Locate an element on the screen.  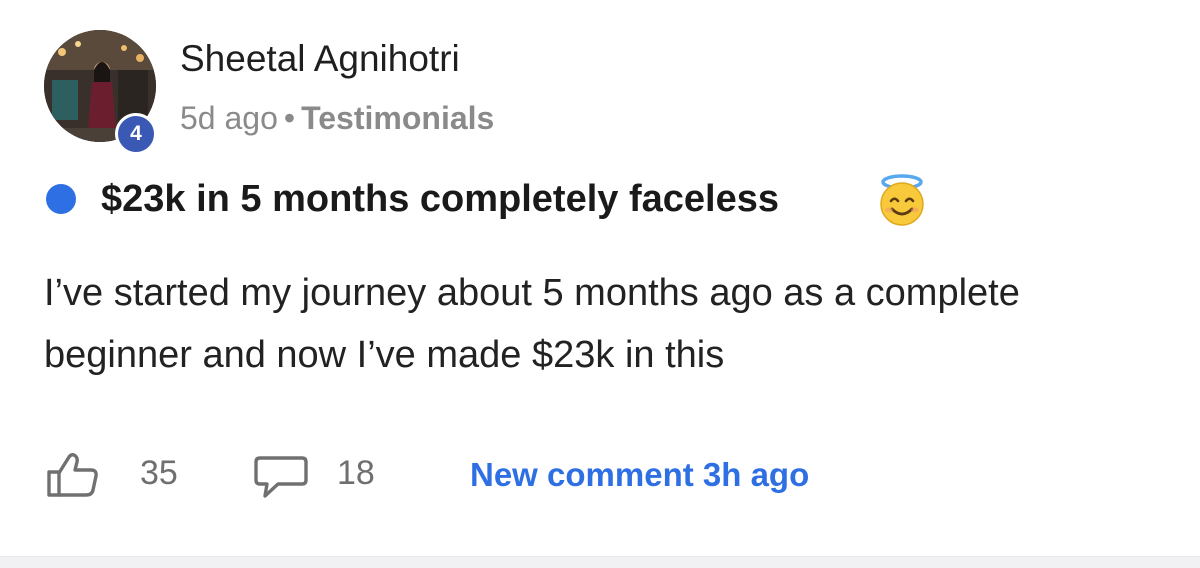
smiling-face-with-halo-icon is located at coordinates (902, 200).